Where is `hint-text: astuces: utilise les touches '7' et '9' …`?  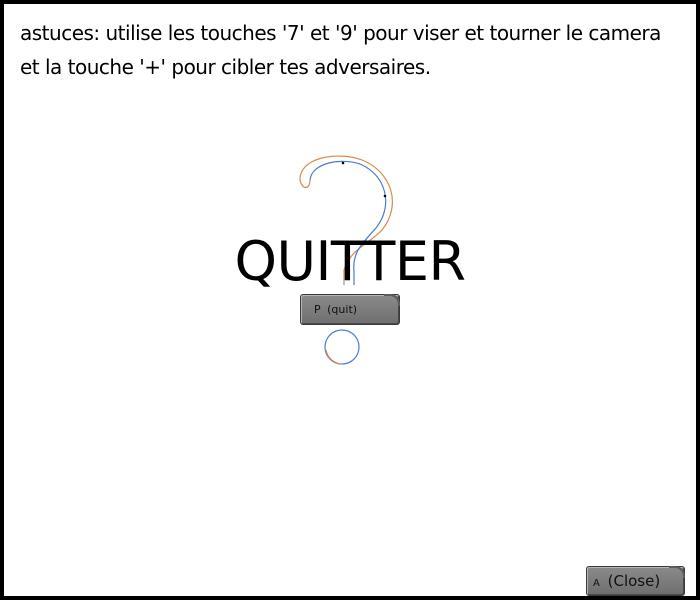
hint-text: astuces: utilise les touches '7' et '9' … is located at coordinates (340, 50).